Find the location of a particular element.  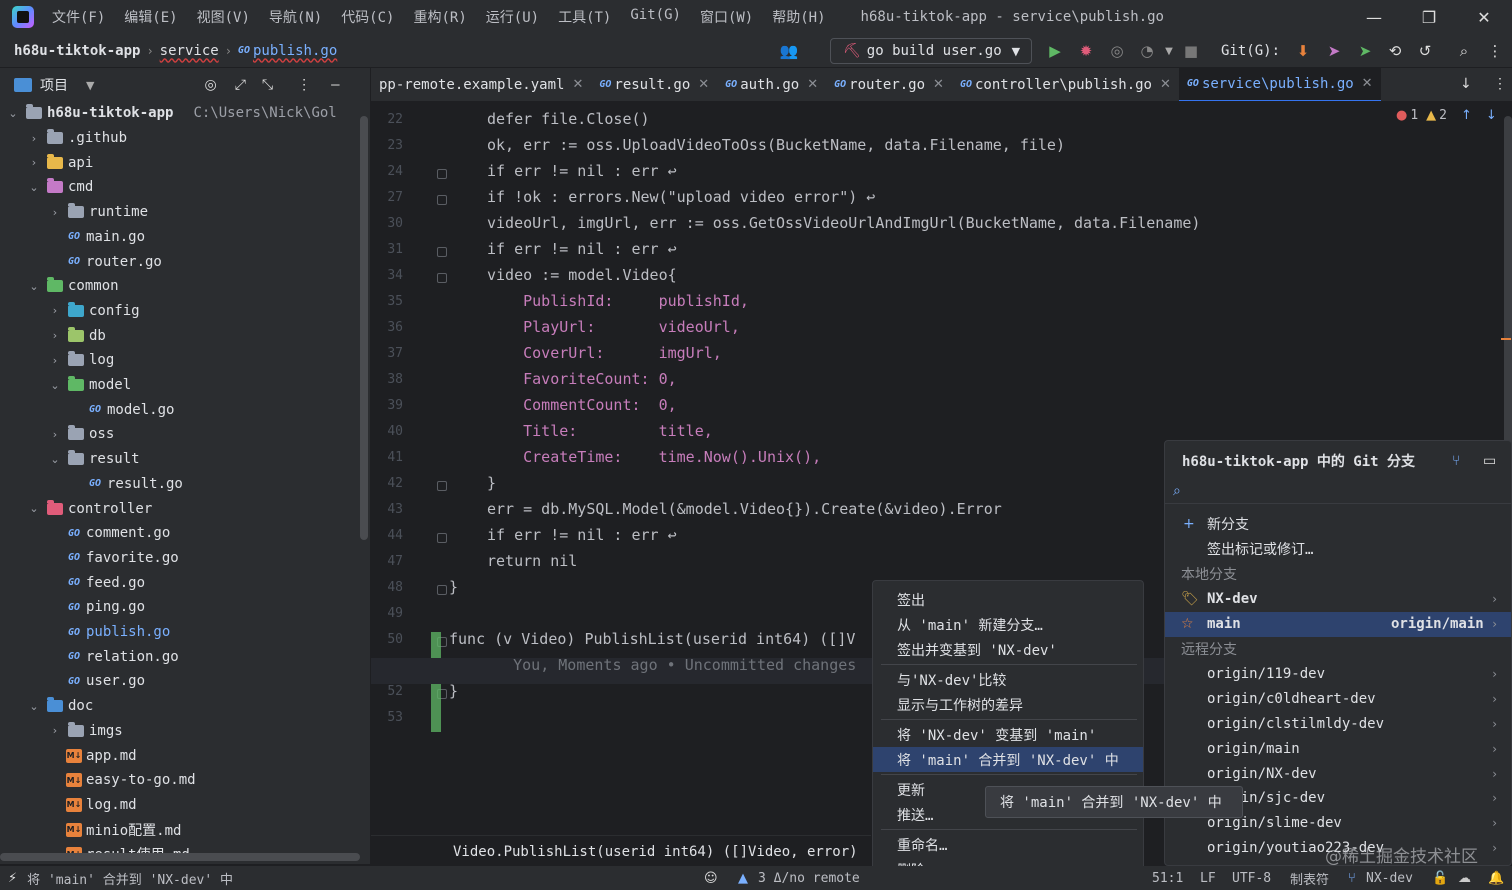

tree-folder: ⌄ controller is located at coordinates (185, 508).